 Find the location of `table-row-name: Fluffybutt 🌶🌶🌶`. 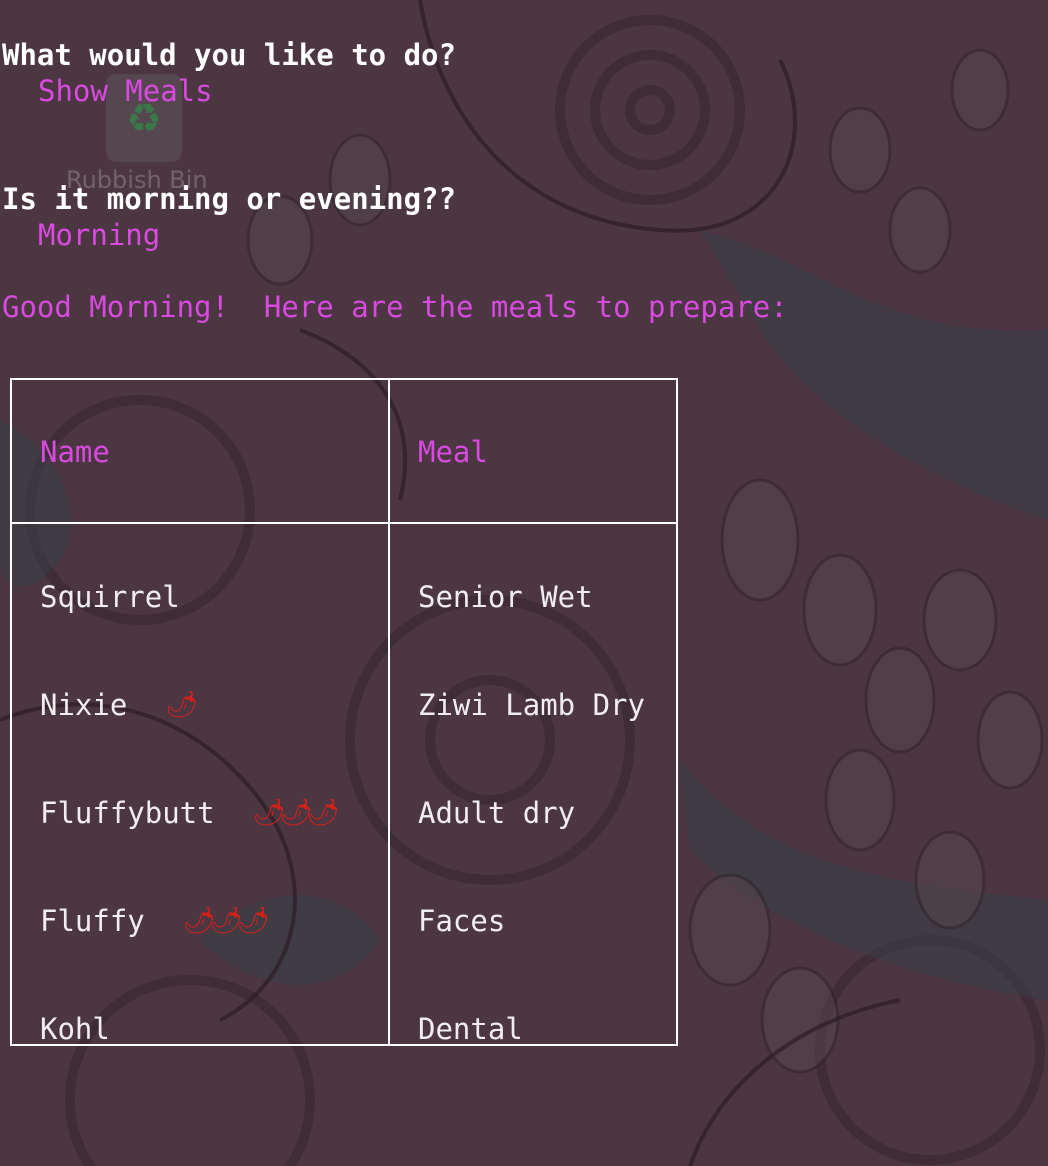

table-row-name: Fluffybutt 🌶🌶🌶 is located at coordinates (214, 849).